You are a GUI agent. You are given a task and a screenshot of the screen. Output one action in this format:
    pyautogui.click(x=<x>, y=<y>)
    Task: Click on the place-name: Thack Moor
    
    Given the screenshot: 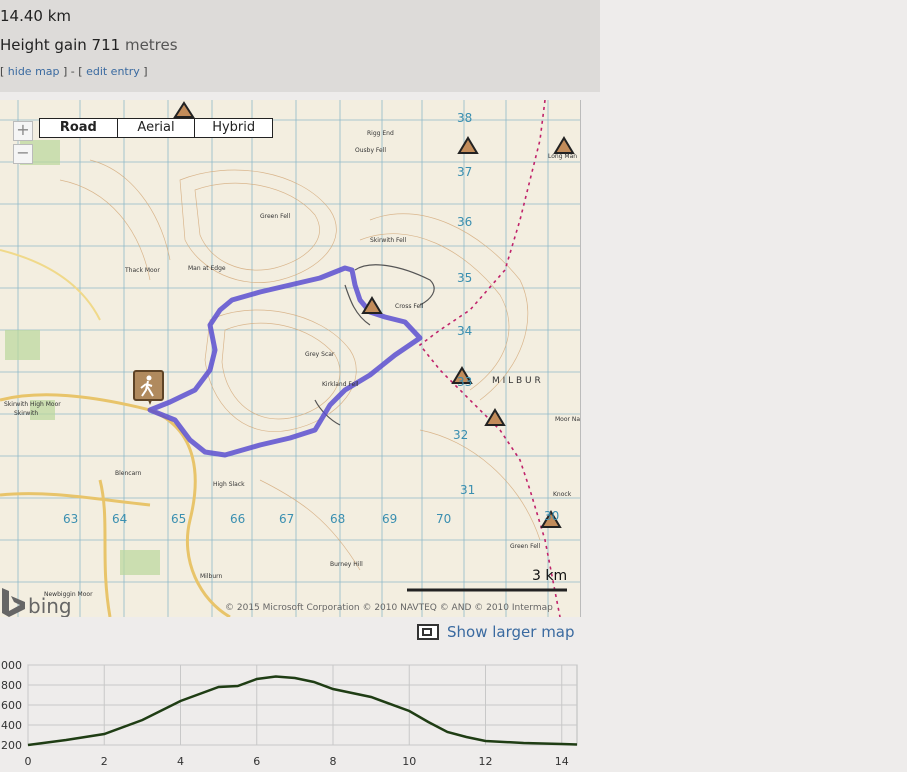 What is the action you would take?
    pyautogui.click(x=142, y=270)
    